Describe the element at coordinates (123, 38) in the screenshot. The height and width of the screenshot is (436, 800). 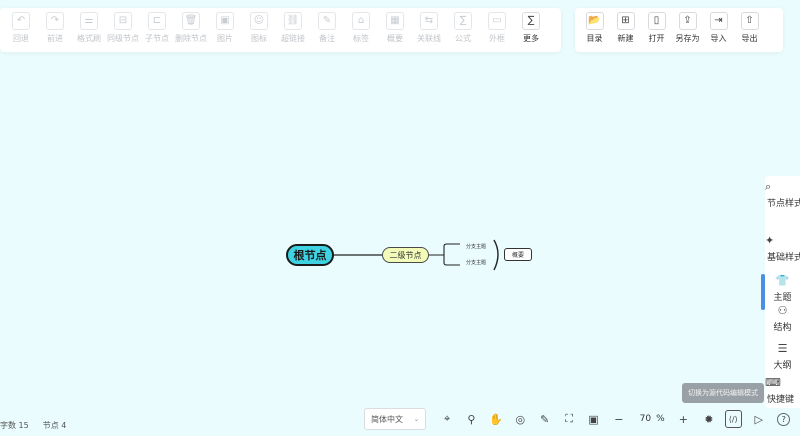
I see `sibling-node-label: 同级节点` at that location.